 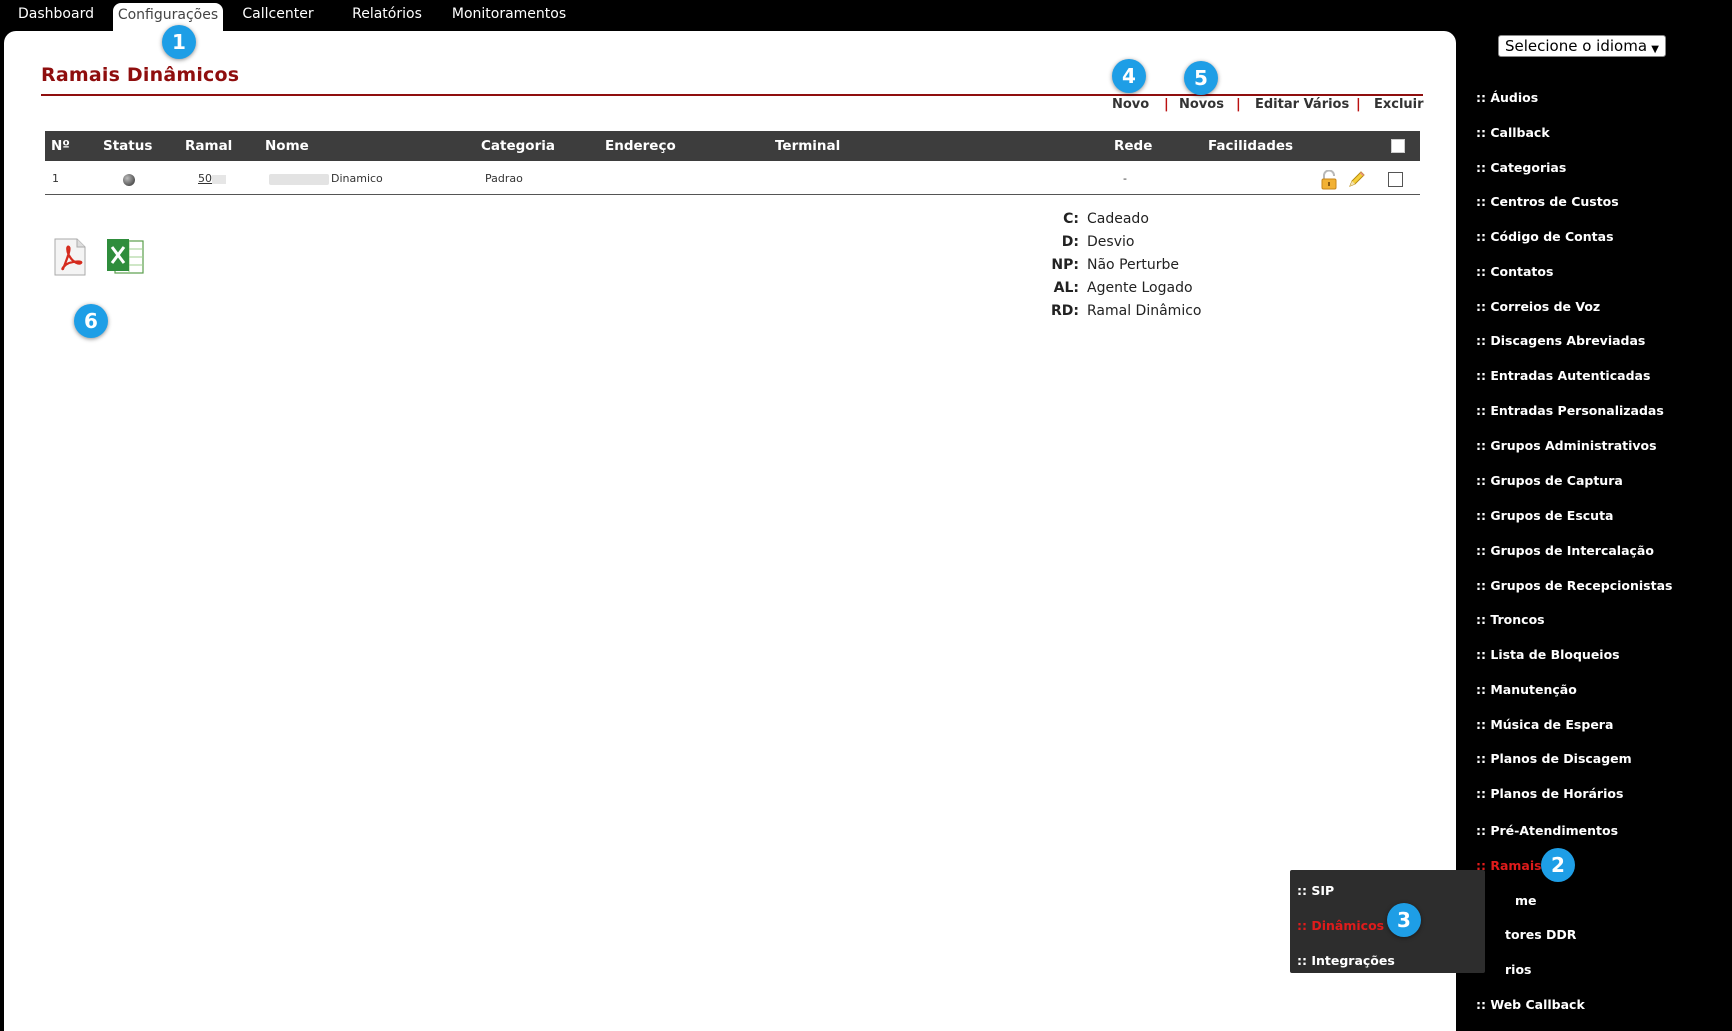 What do you see at coordinates (1066, 288) in the screenshot?
I see `legend-key: AL:` at bounding box center [1066, 288].